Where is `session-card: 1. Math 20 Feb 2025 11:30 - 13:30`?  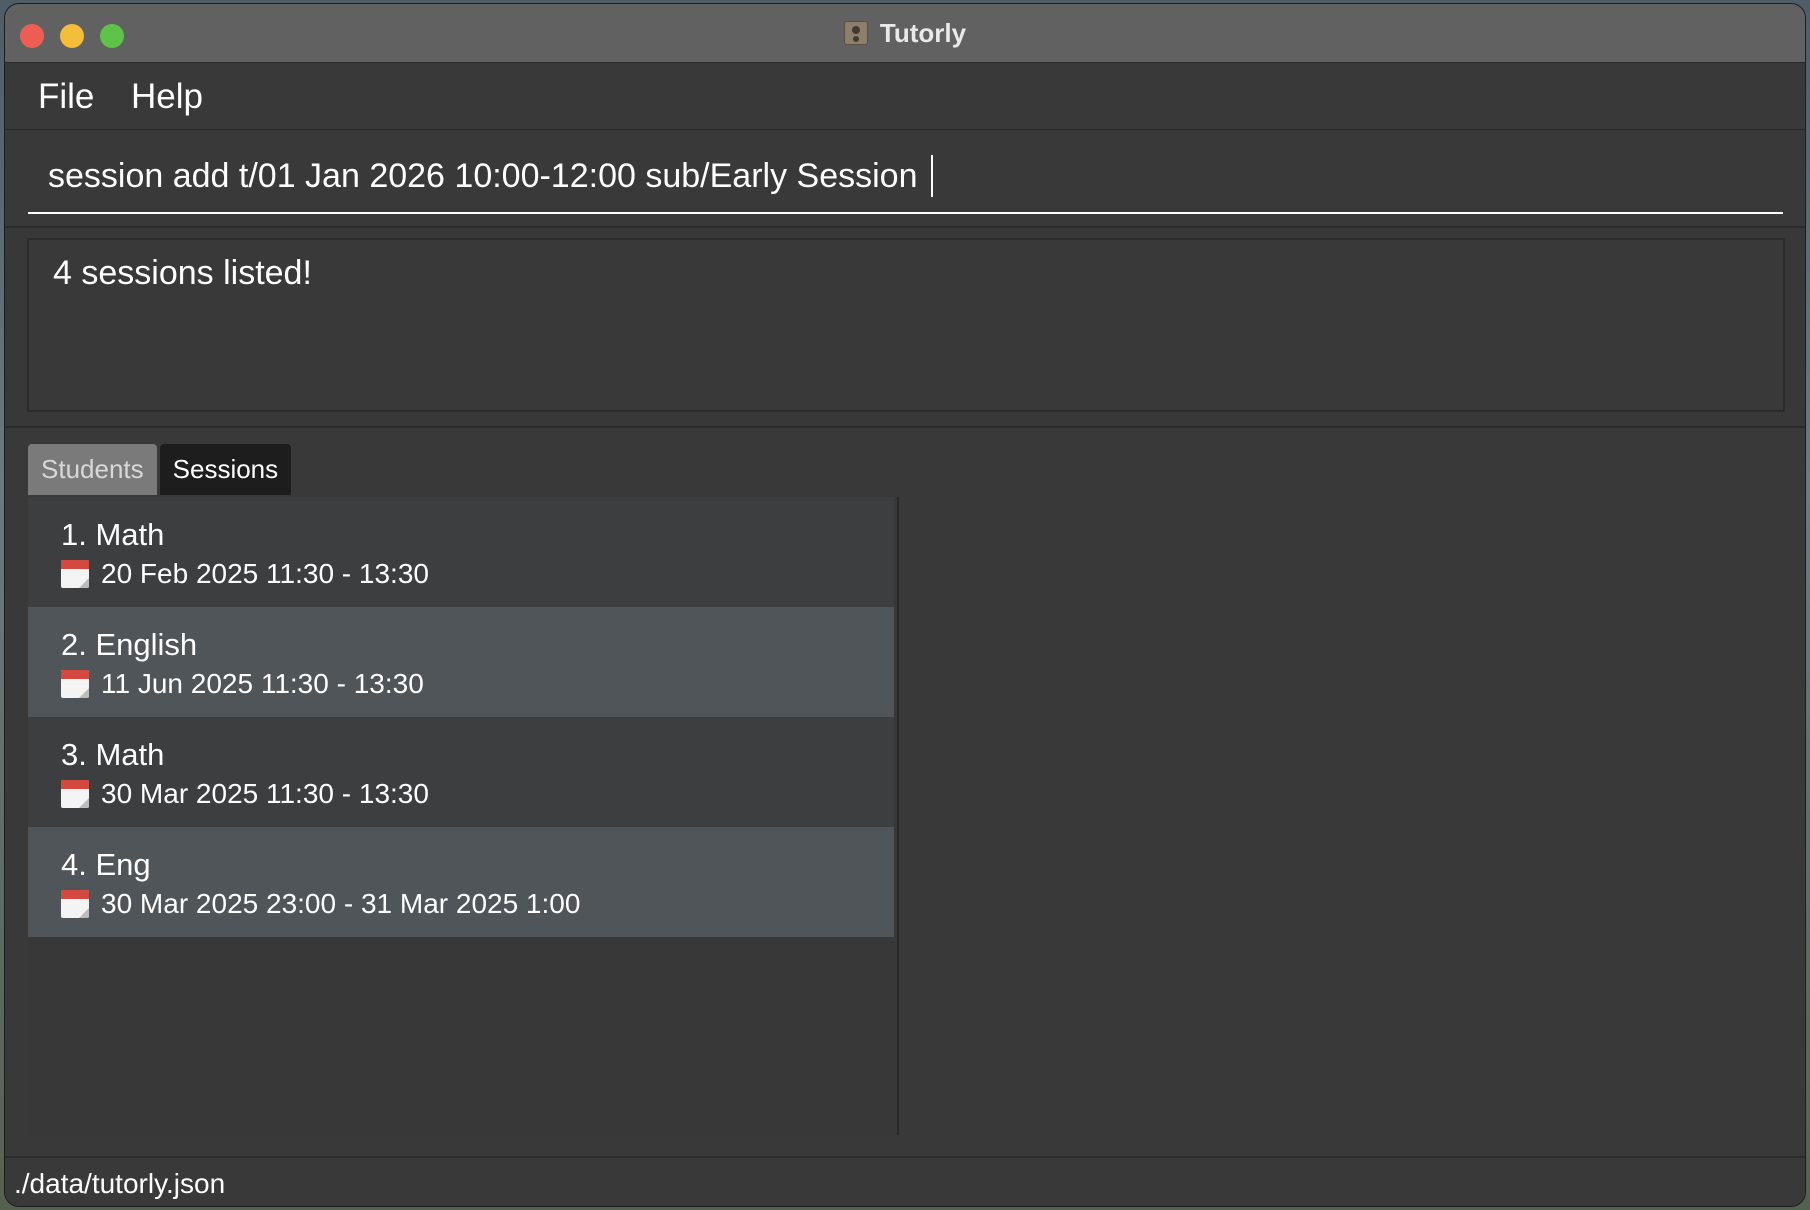 session-card: 1. Math 20 Feb 2025 11:30 - 13:30 is located at coordinates (461, 552).